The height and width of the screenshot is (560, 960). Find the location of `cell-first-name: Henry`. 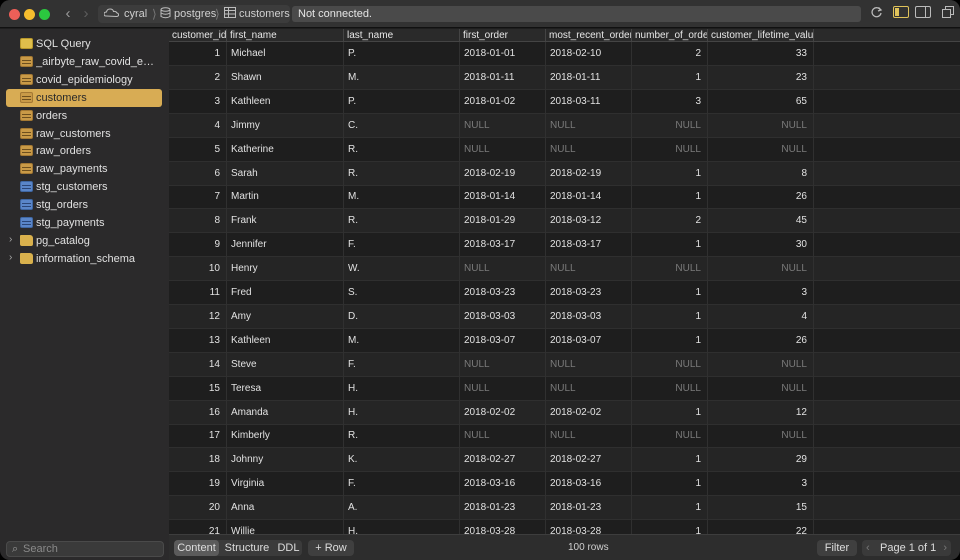

cell-first-name: Henry is located at coordinates (285, 269).